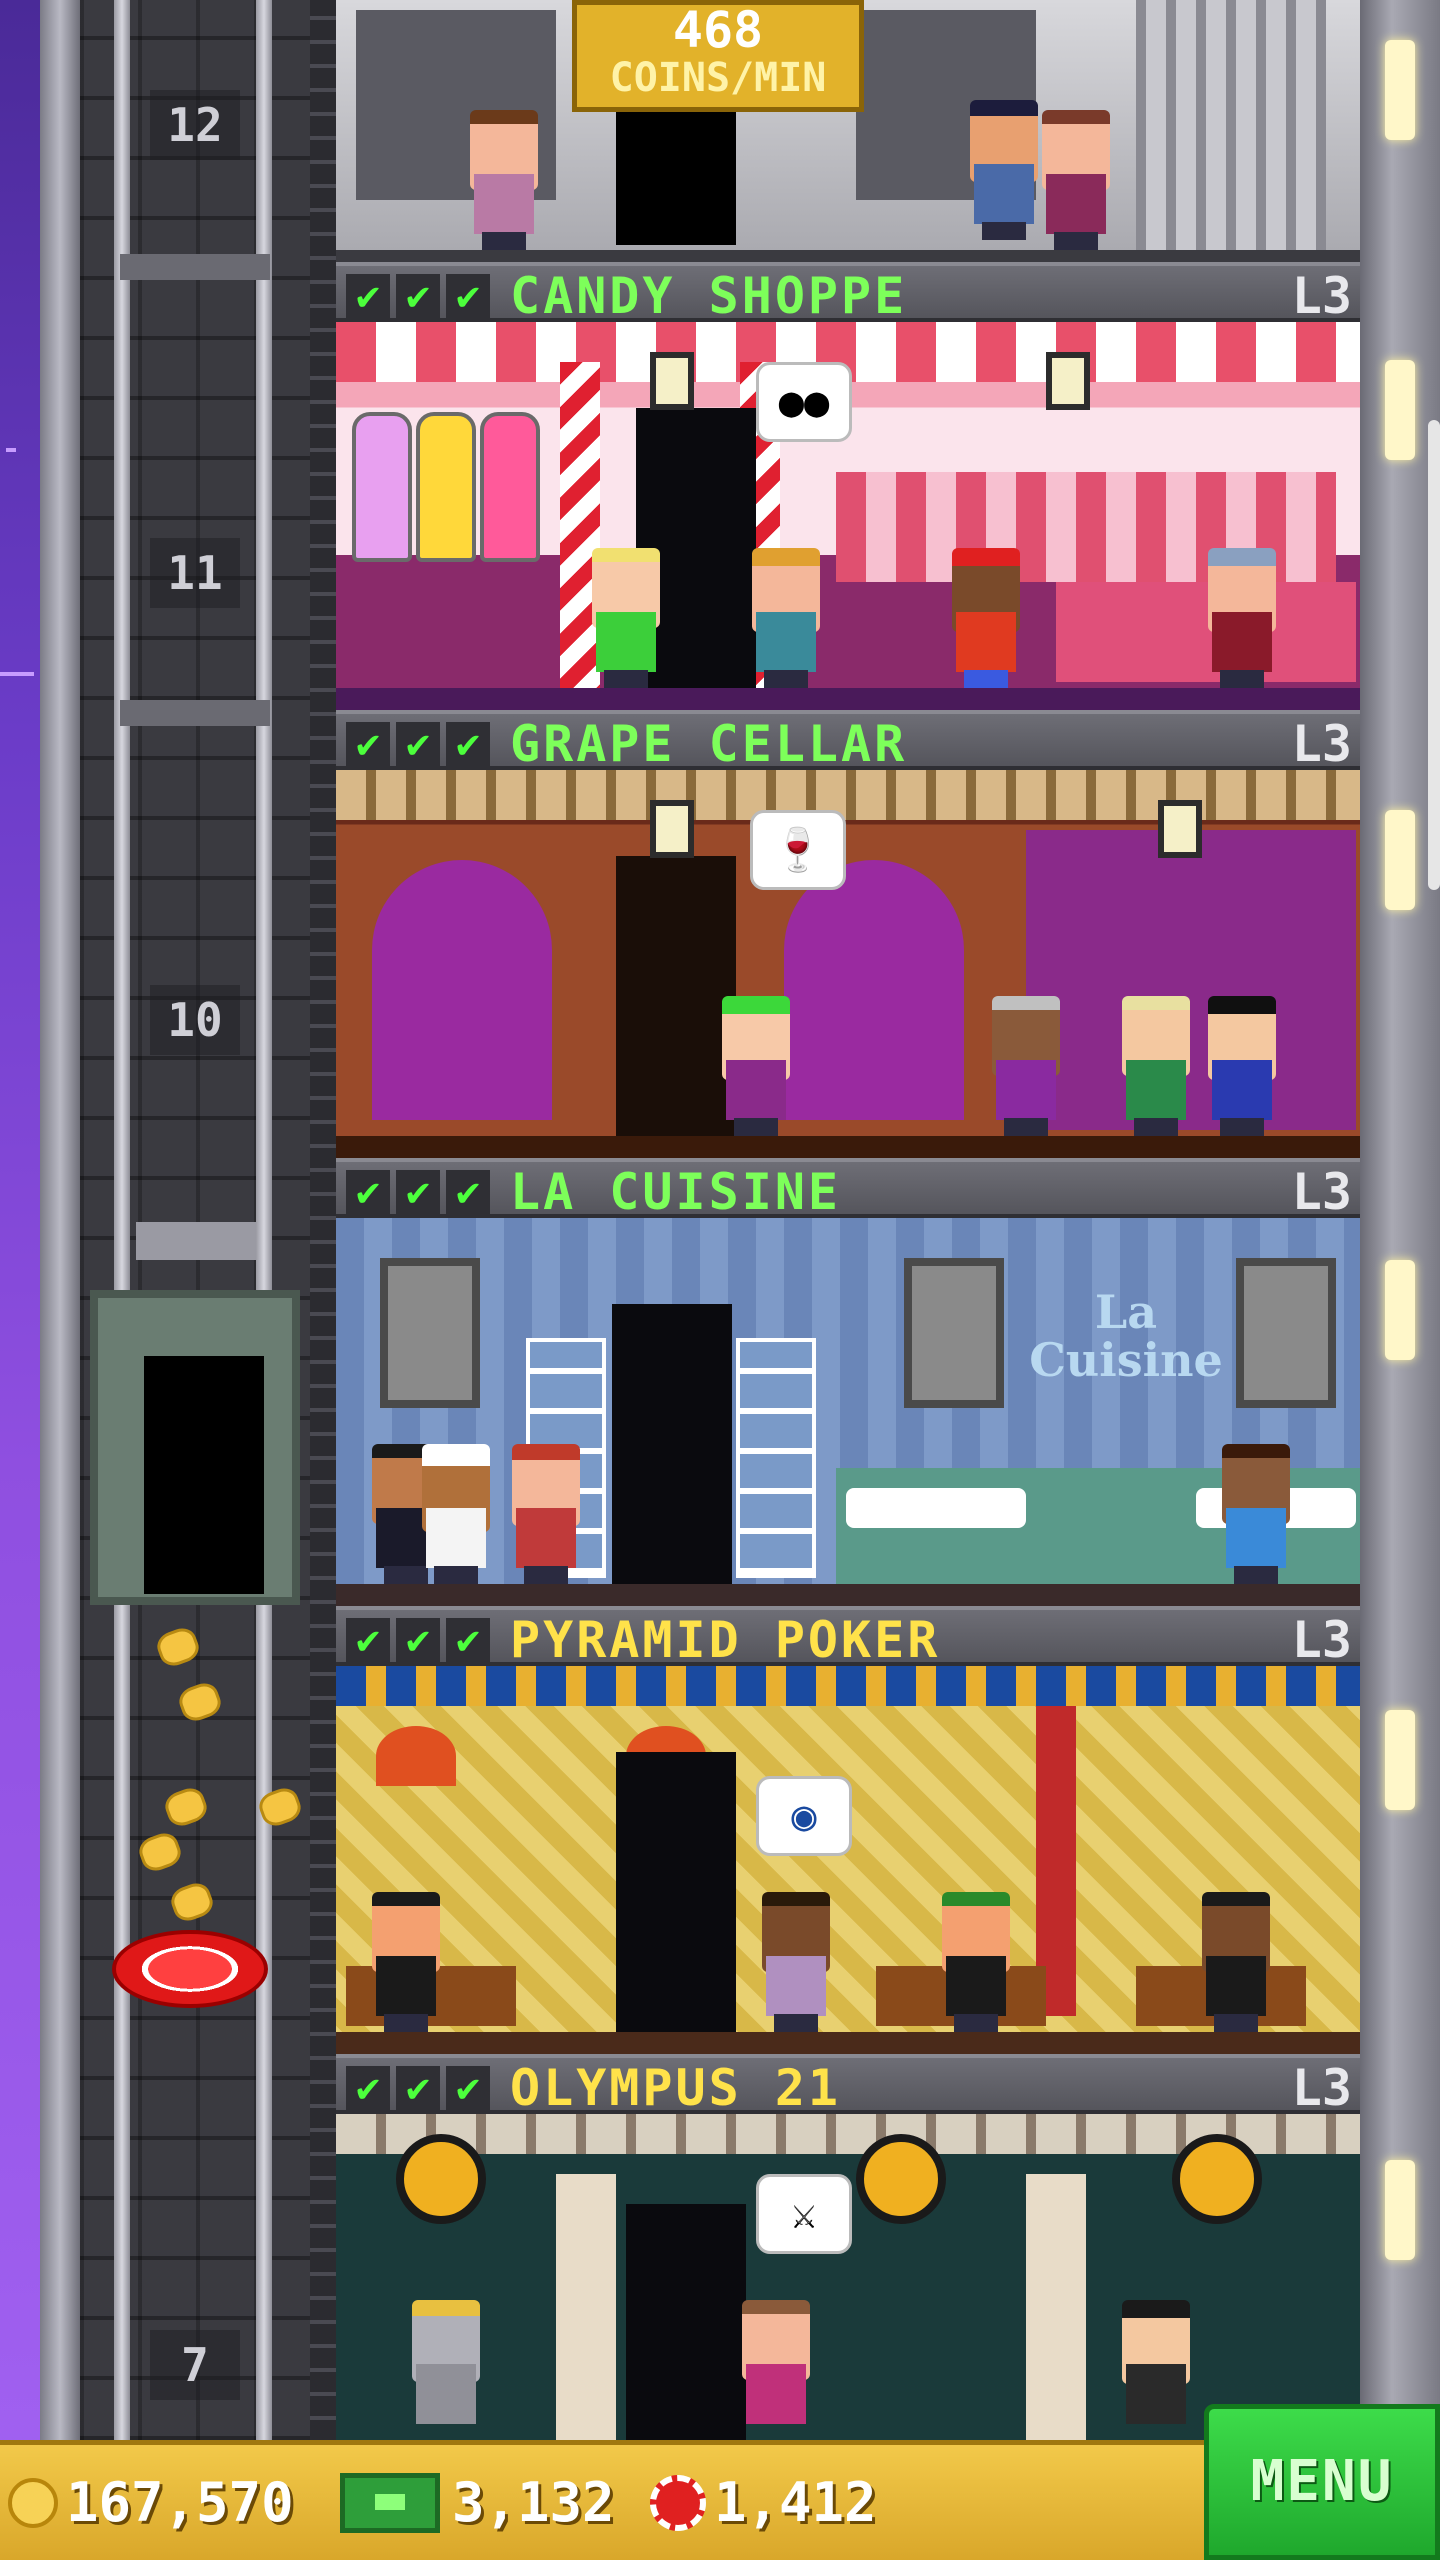 The image size is (1440, 2560). Describe the element at coordinates (446, 2370) in the screenshot. I see `bitizen-robot` at that location.